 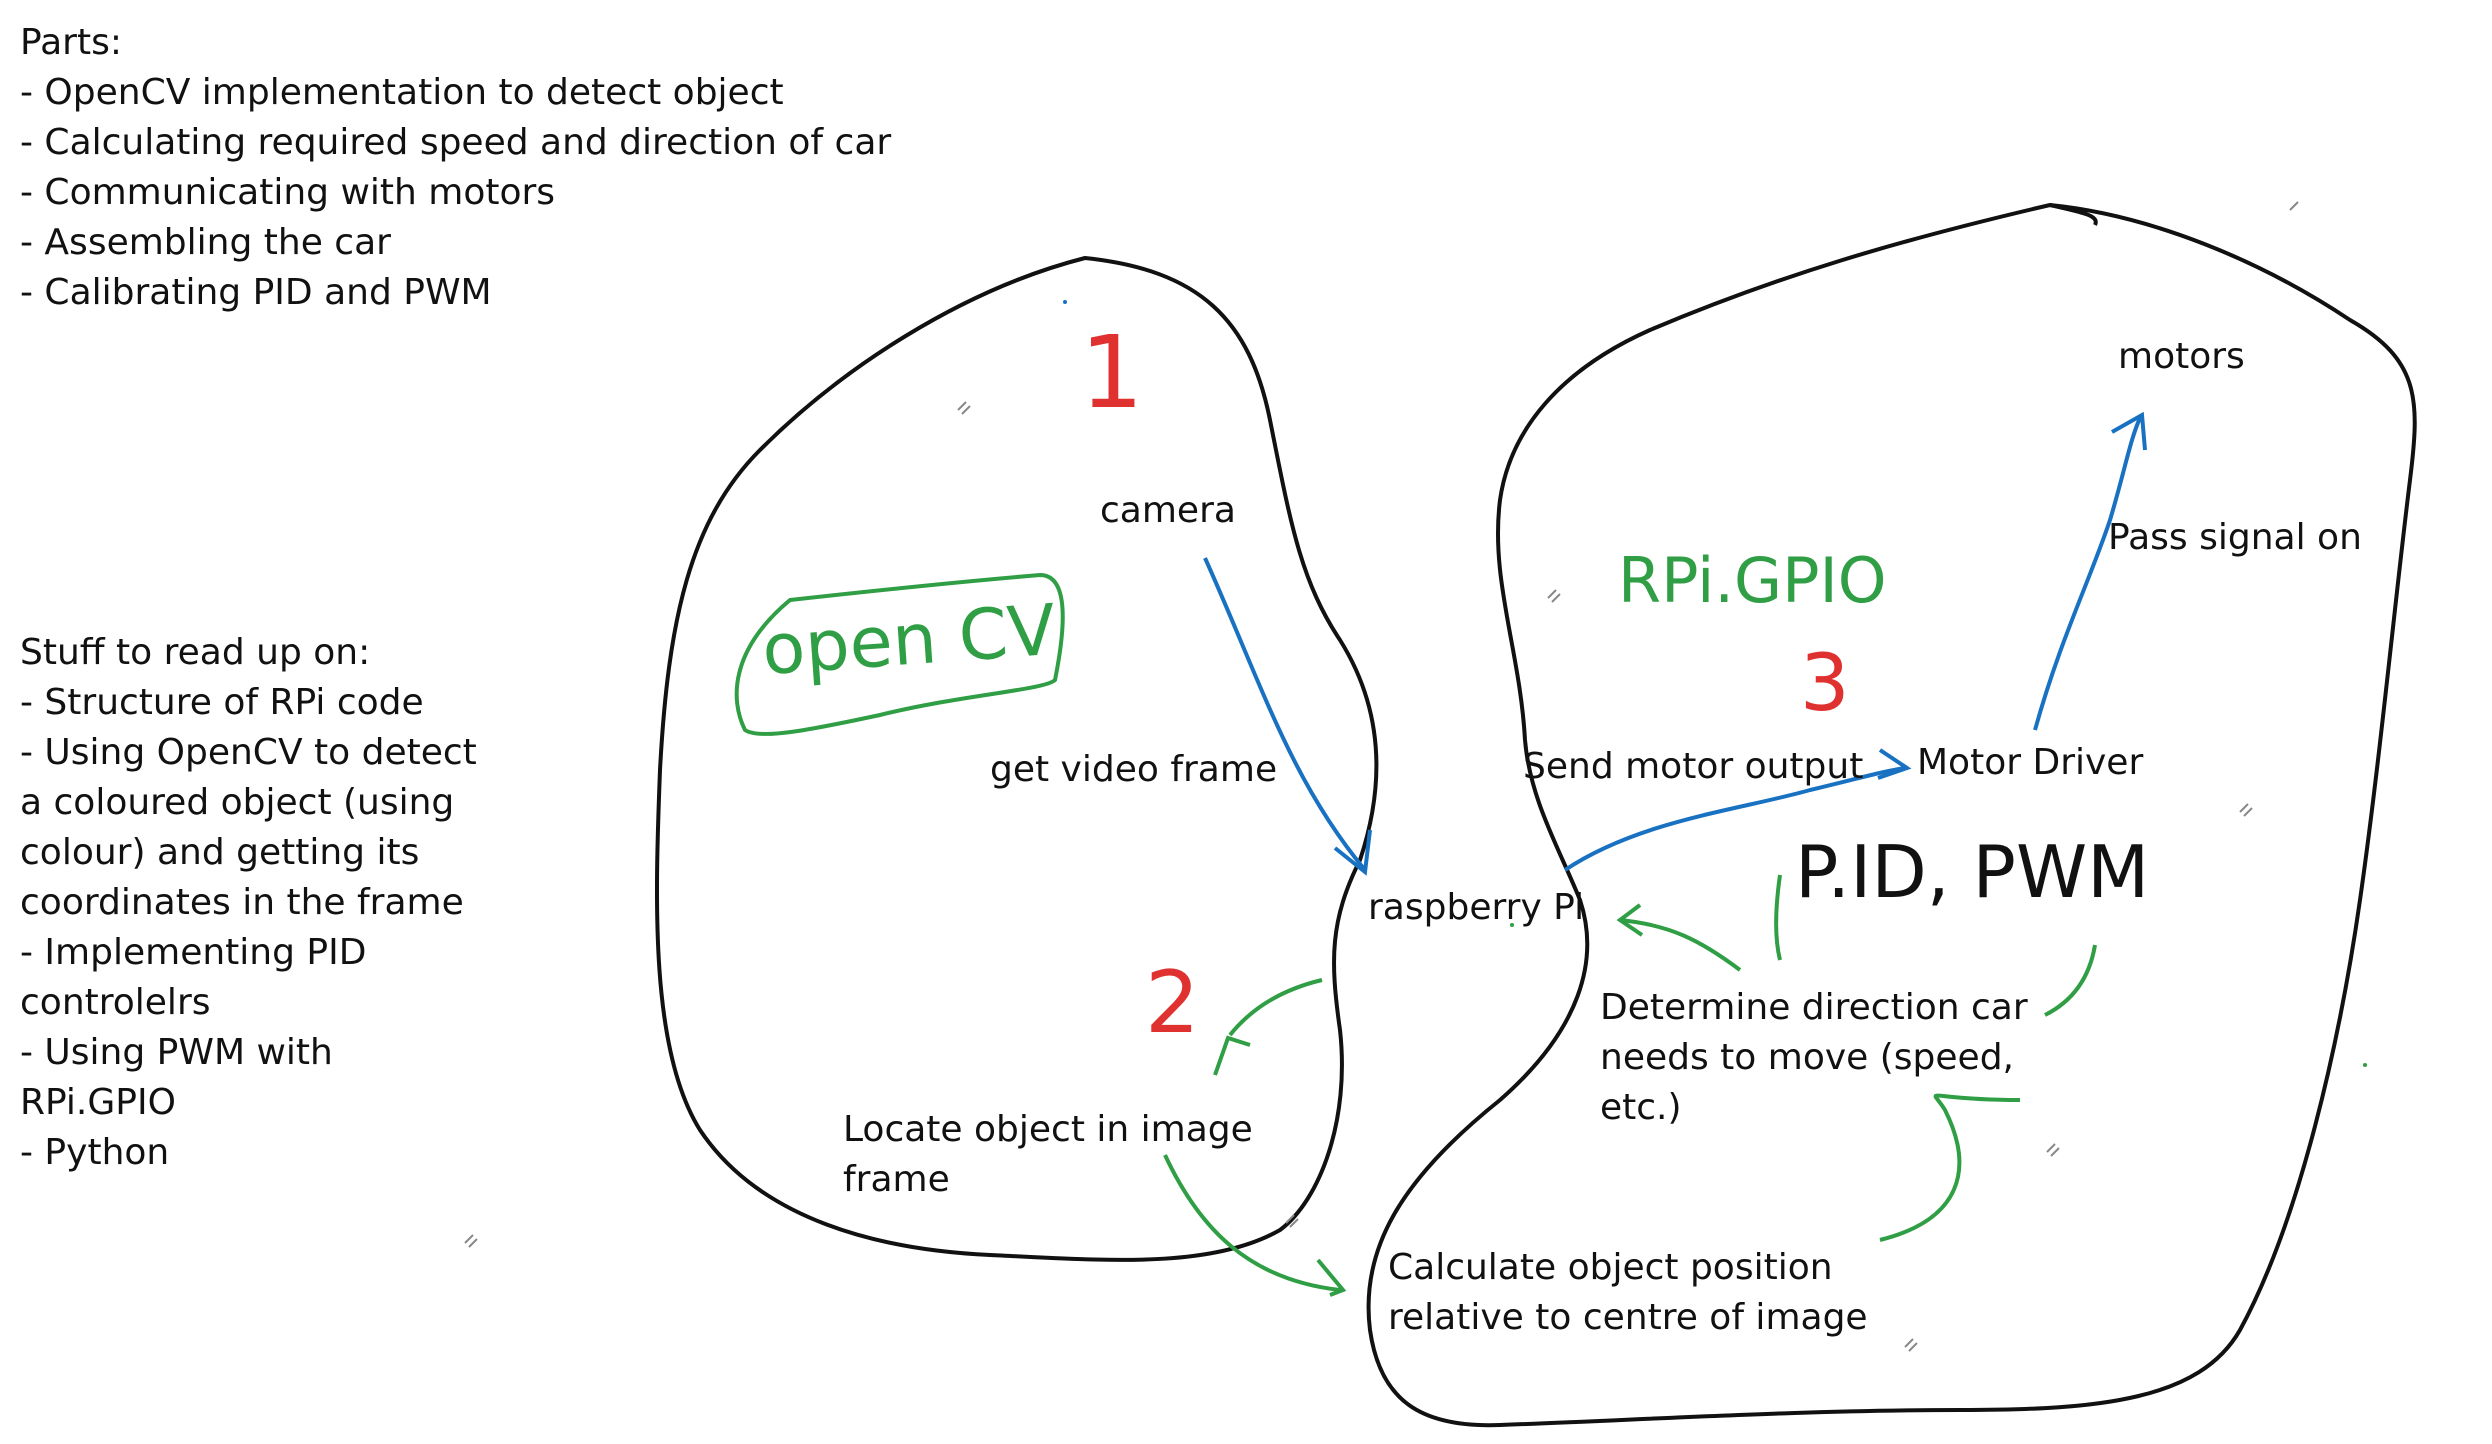 I want to click on node-send-motor-output: Send motor output, so click(x=1693, y=766).